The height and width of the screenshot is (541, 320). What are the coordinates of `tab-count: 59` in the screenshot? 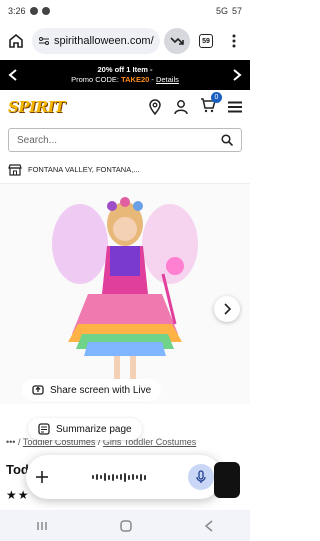 It's located at (206, 41).